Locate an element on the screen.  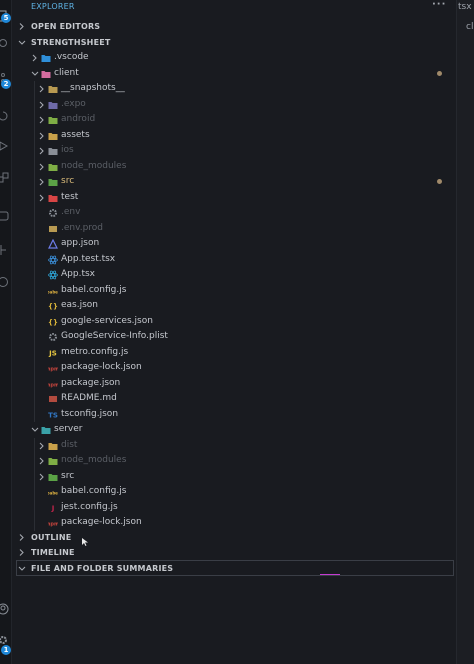
tree-item-label: server is located at coordinates (68, 429).